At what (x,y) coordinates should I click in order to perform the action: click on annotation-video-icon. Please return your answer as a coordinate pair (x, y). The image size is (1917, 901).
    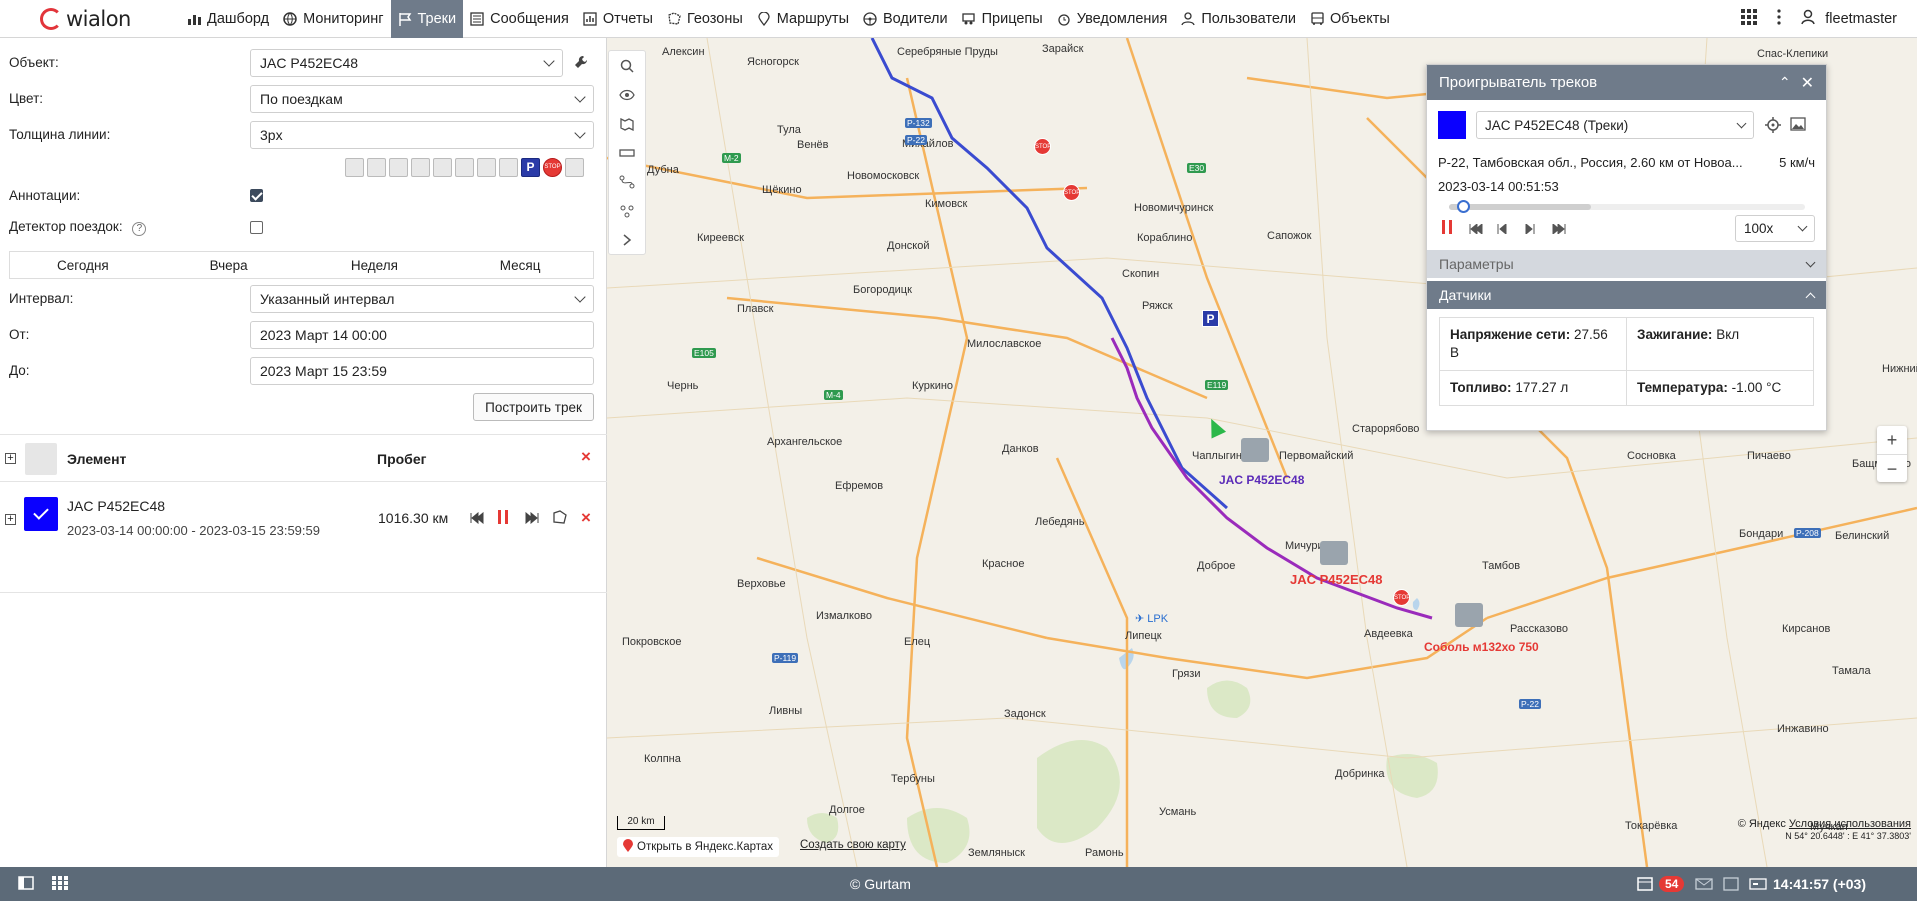
    Looking at the image, I should click on (508, 167).